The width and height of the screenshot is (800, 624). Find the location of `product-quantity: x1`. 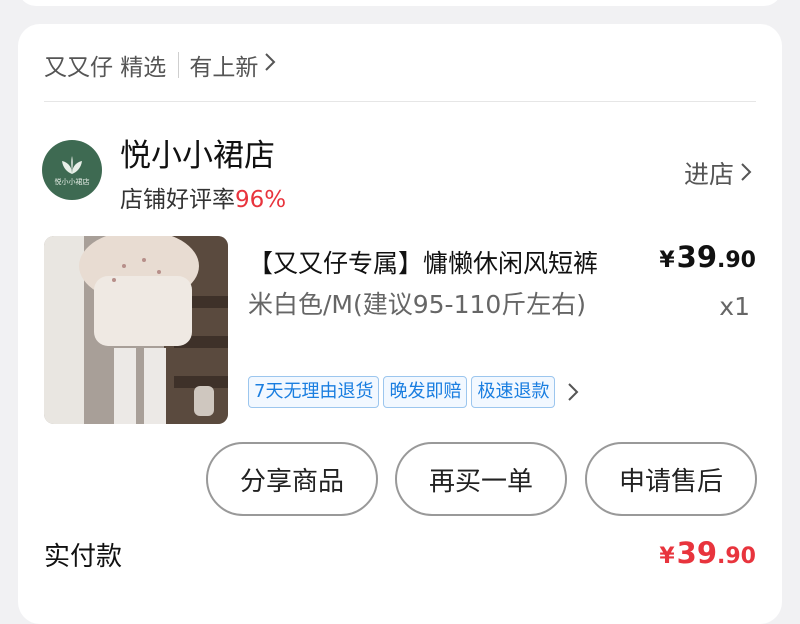

product-quantity: x1 is located at coordinates (734, 306).